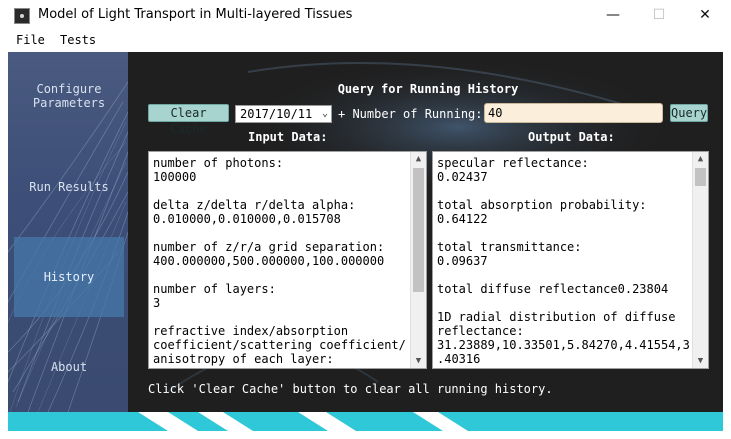 The image size is (731, 439). I want to click on input-data-label: Input Data:, so click(288, 137).